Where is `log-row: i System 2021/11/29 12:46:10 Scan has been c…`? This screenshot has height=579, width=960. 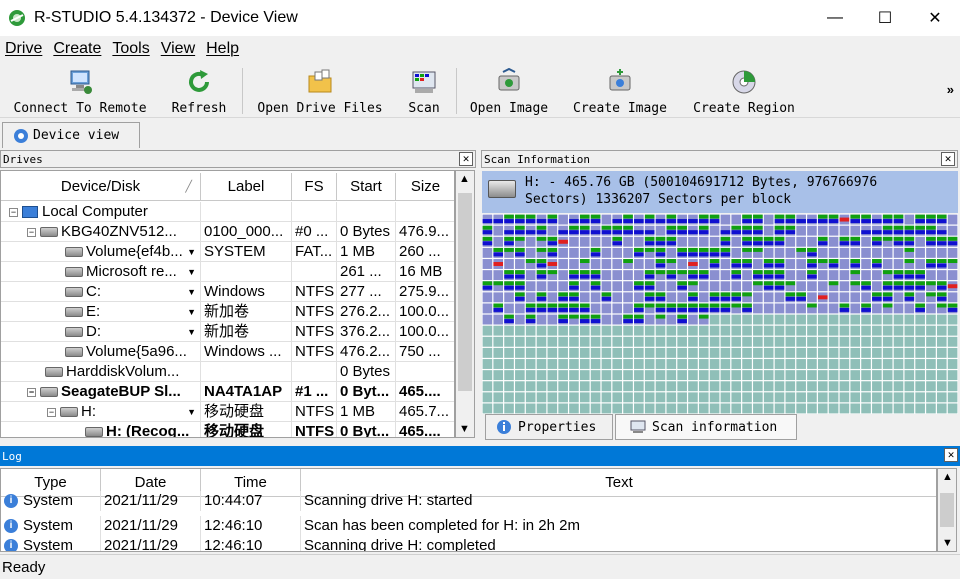 log-row: i System 2021/11/29 12:46:10 Scan has been c… is located at coordinates (468, 526).